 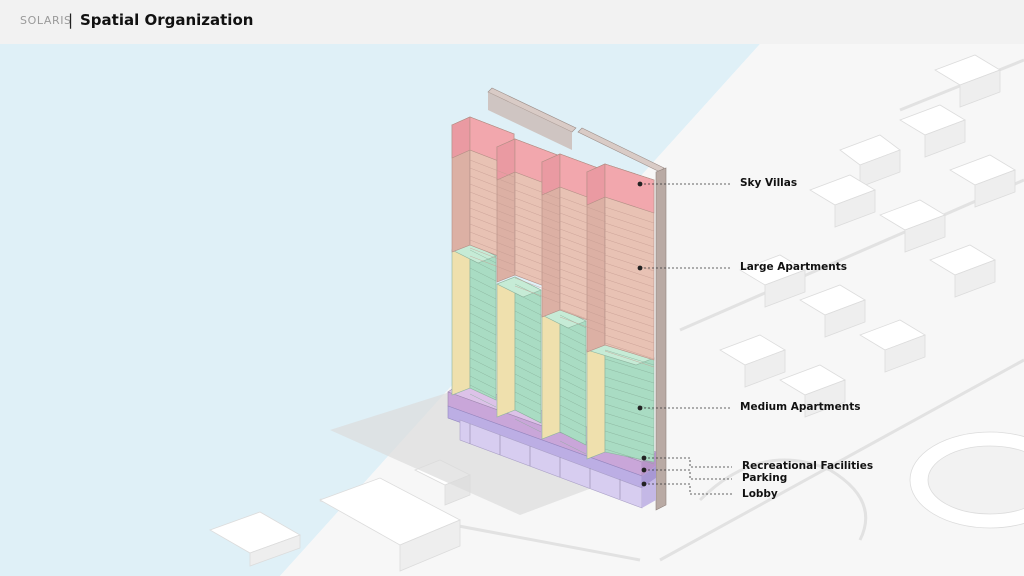 What do you see at coordinates (765, 478) in the screenshot?
I see `label-parking: Parking` at bounding box center [765, 478].